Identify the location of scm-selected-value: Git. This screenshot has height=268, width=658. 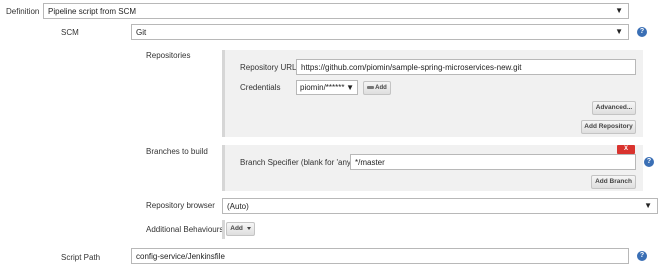
(141, 32).